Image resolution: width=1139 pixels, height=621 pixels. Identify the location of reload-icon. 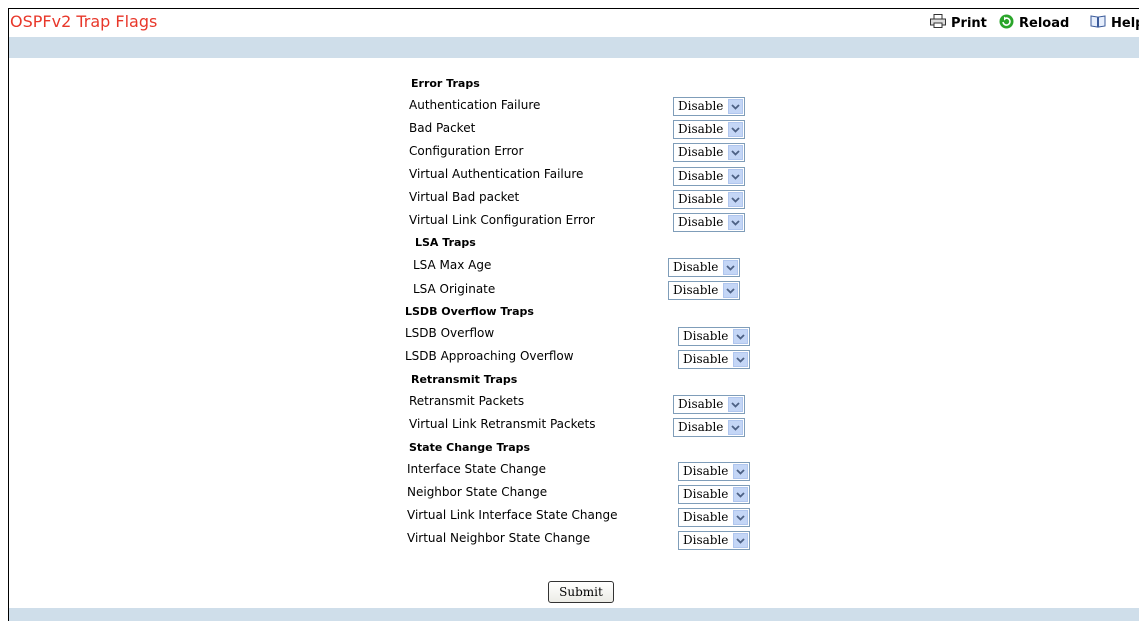
(1006, 23).